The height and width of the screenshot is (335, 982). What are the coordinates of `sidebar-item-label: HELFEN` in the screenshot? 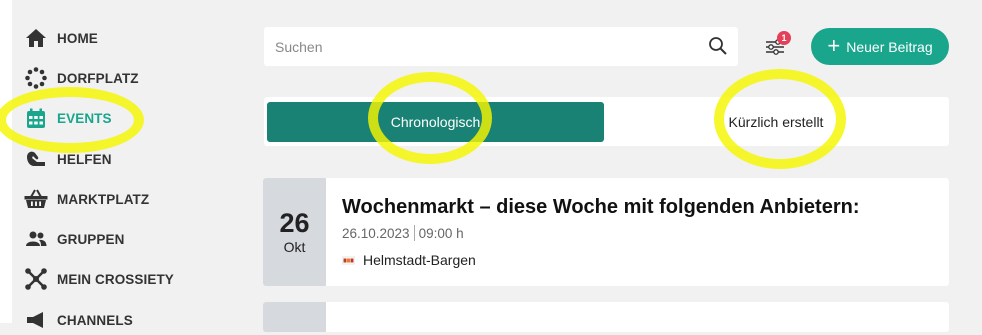 It's located at (84, 159).